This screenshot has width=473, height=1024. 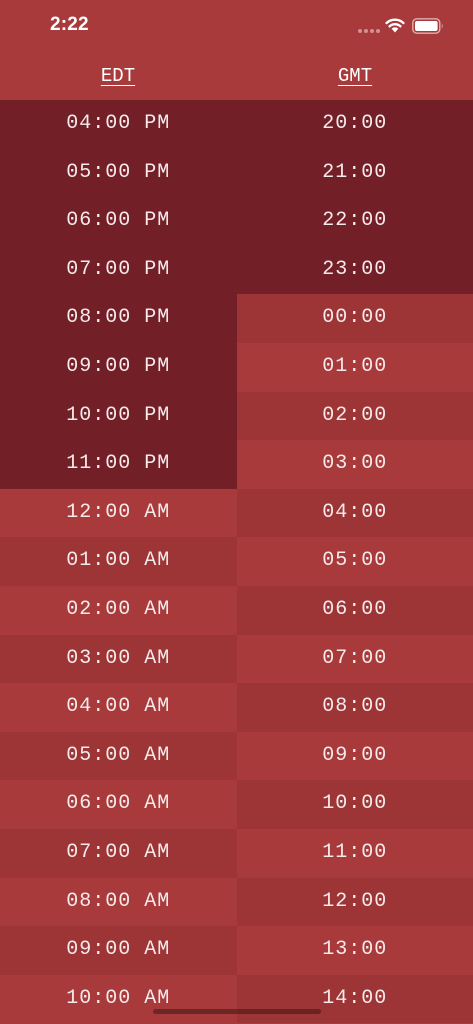 What do you see at coordinates (118, 124) in the screenshot?
I see `edt-time-cell: 04:00 PM` at bounding box center [118, 124].